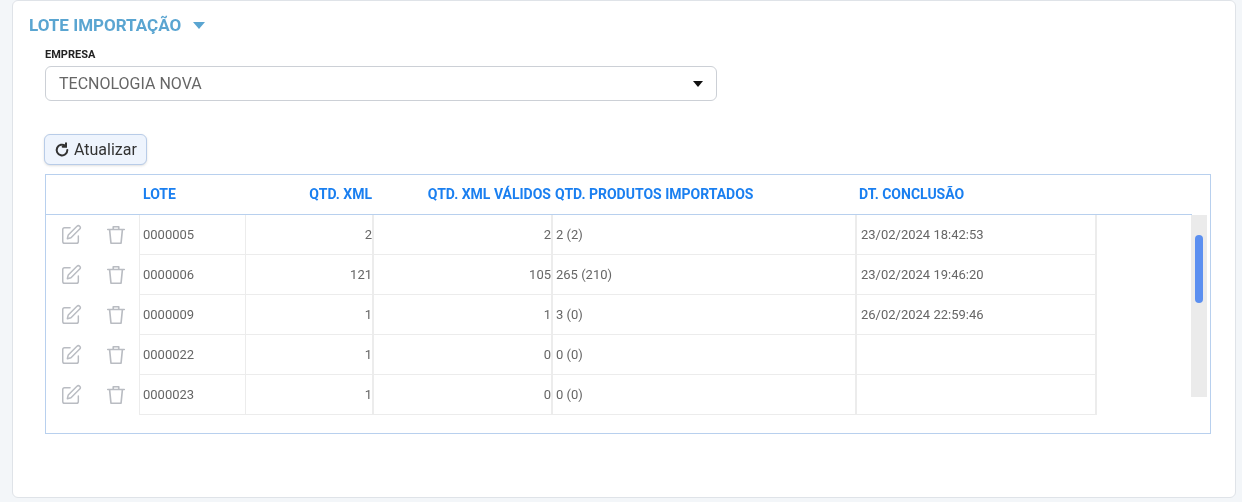  I want to click on table-cell: 265 (210), so click(703, 275).